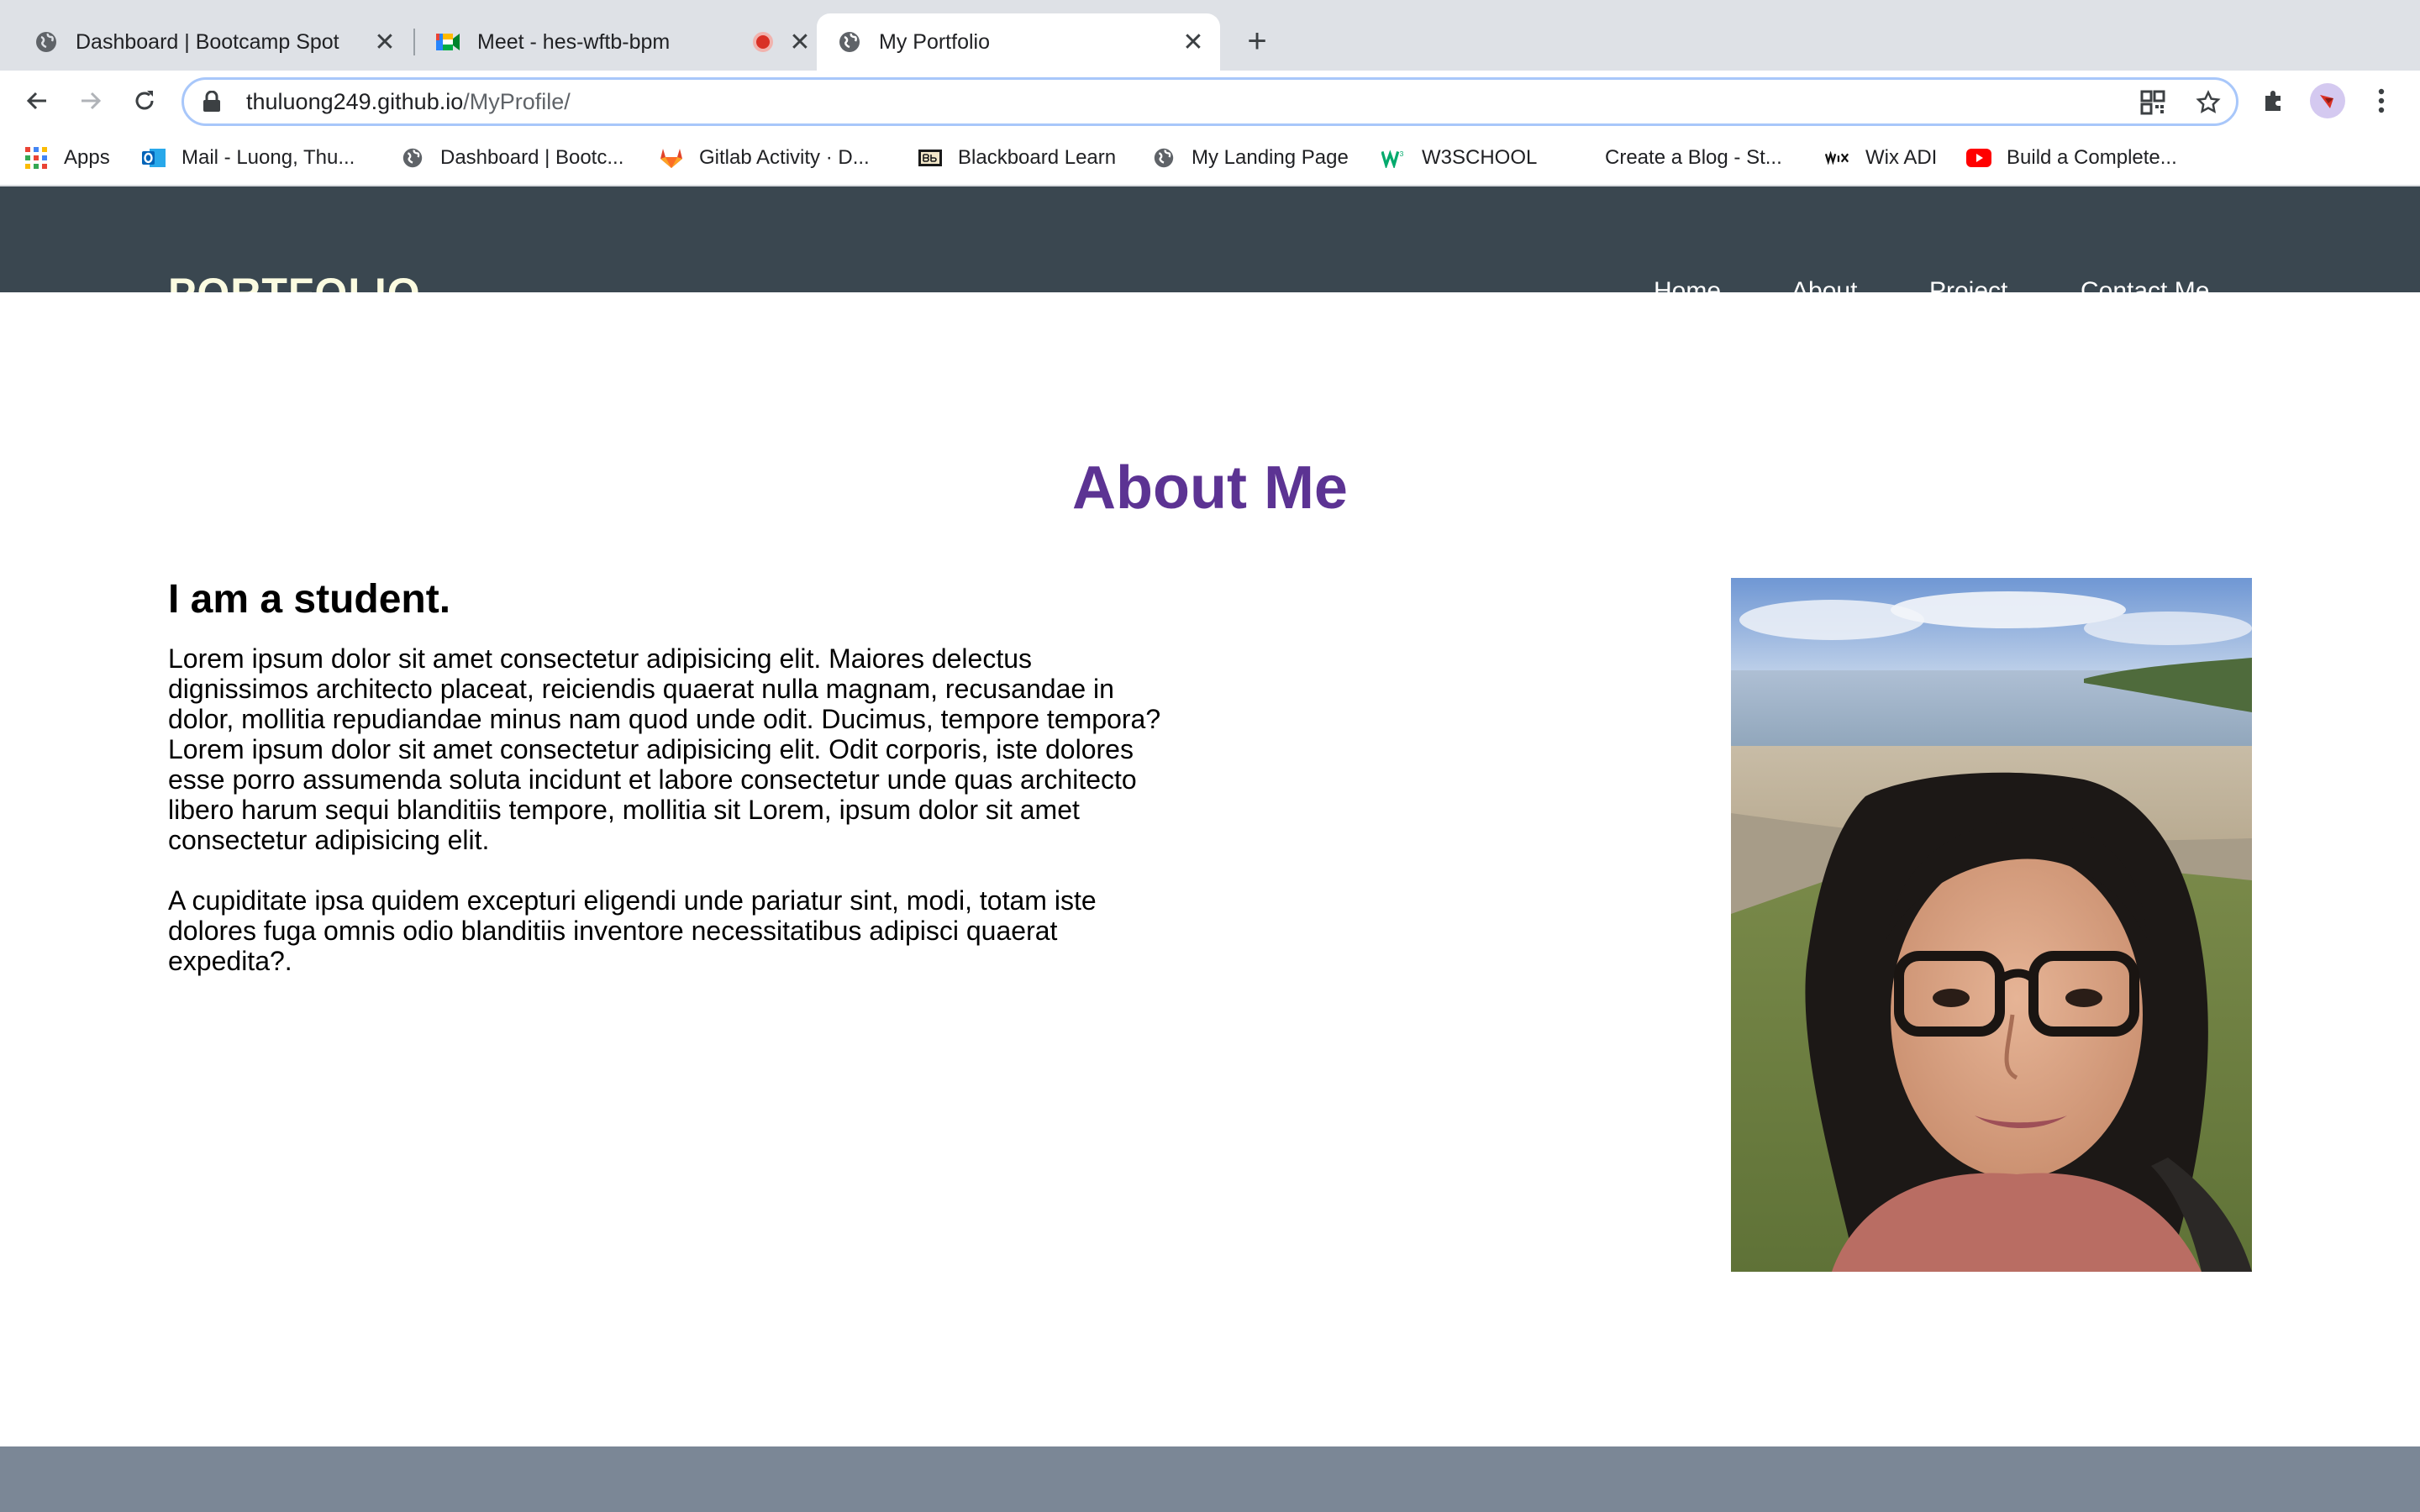  I want to click on back-arrow-icon, so click(36, 100).